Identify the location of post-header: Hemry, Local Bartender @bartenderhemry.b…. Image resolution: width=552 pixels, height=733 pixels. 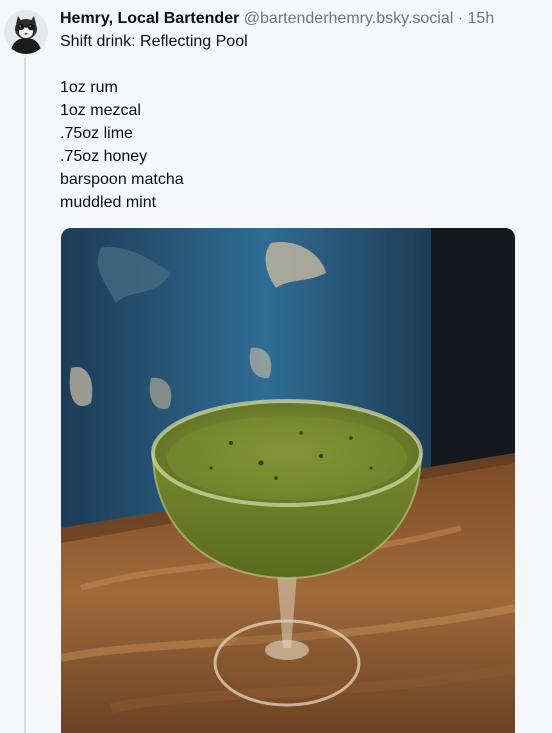
(304, 19).